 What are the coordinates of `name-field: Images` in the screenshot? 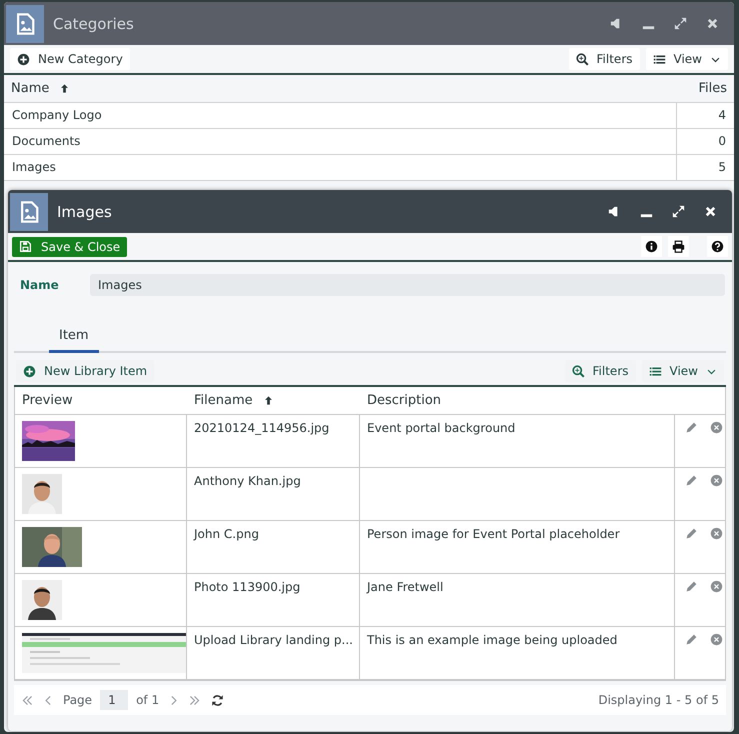 It's located at (407, 285).